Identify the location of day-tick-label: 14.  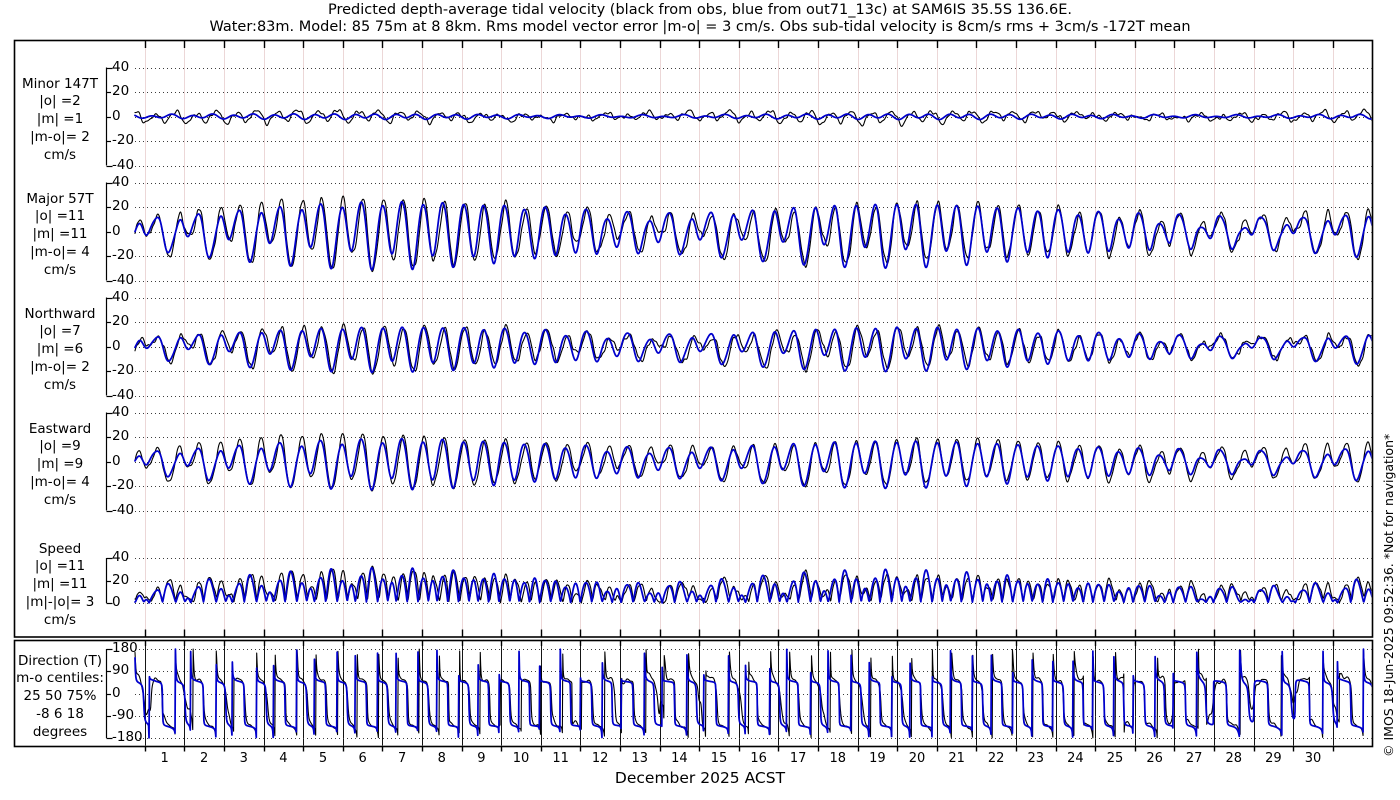
(679, 758).